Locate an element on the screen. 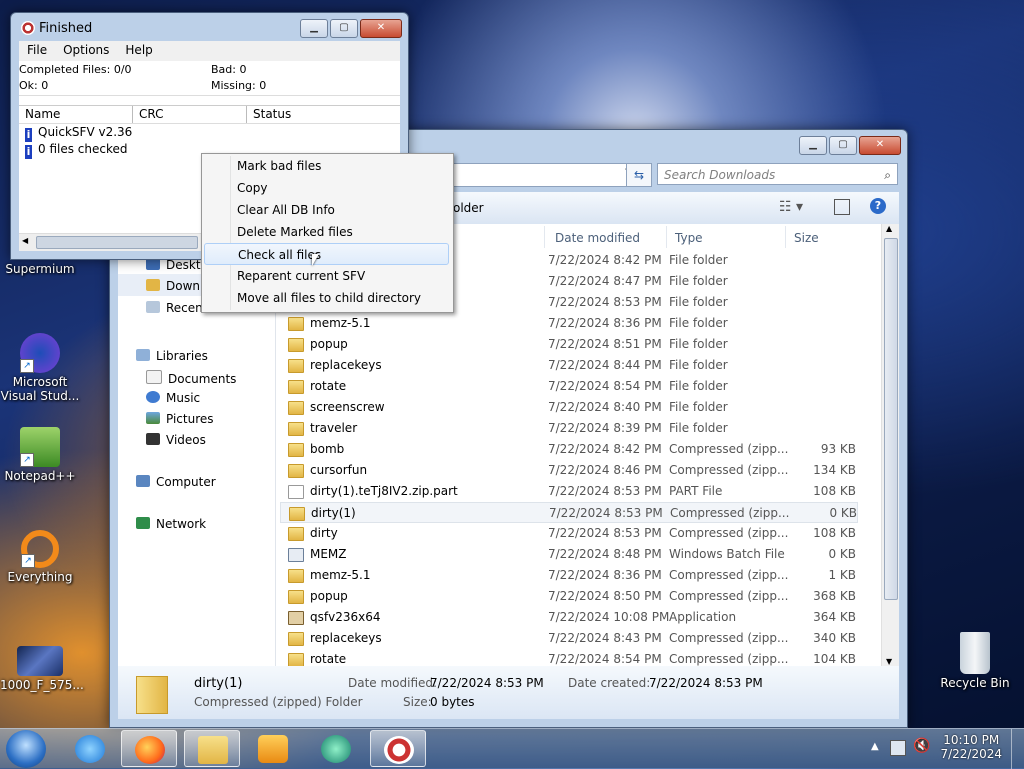 The image size is (1024, 769). show-desktop-button is located at coordinates (1017, 749).